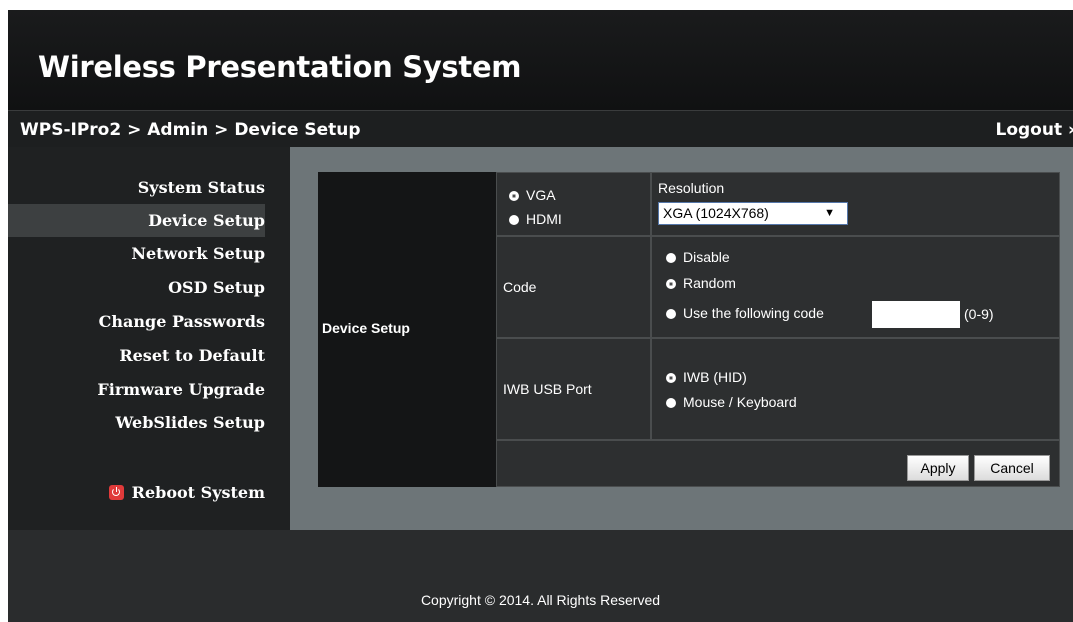 Image resolution: width=1073 pixels, height=622 pixels. Describe the element at coordinates (280, 67) in the screenshot. I see `app-title: Wireless Presentation System` at that location.